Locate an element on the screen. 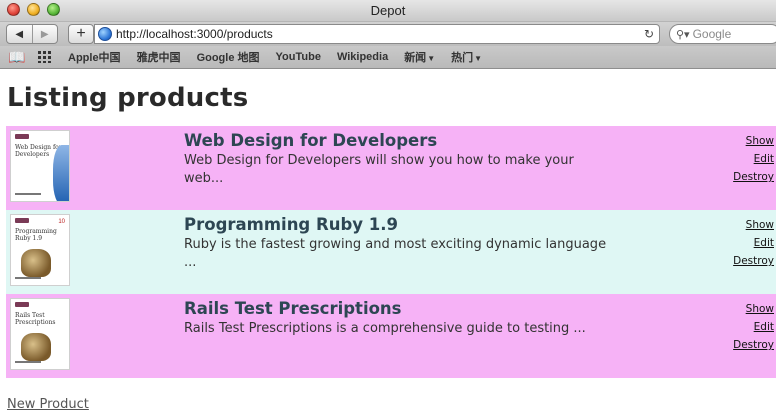  nav-buttons: ◀ ▶ is located at coordinates (32, 34).